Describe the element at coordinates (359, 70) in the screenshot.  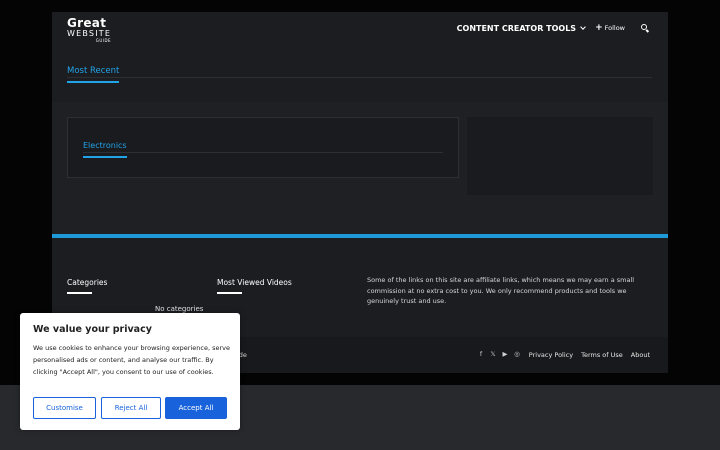
I see `tab-row: Most Recent` at that location.